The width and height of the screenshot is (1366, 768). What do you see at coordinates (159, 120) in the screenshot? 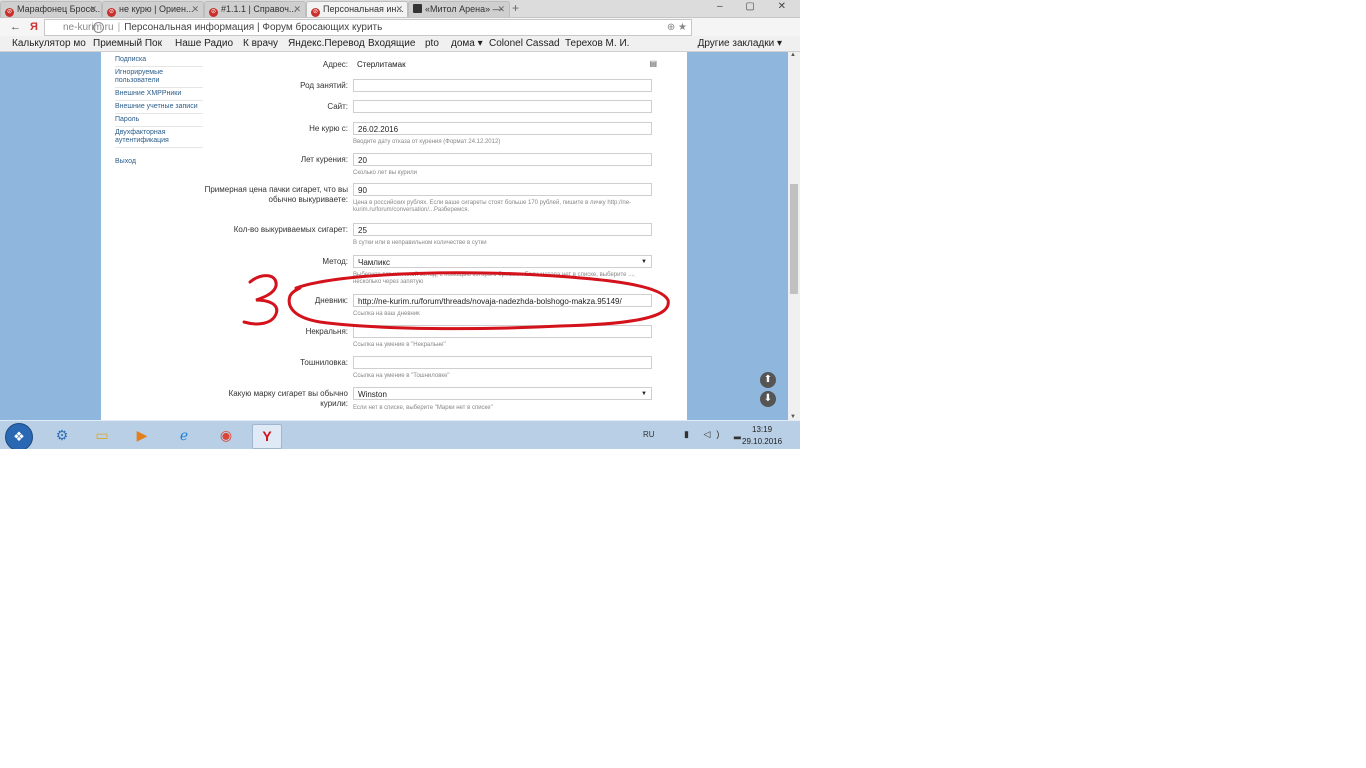
I see `sidebar-item-password: Пароль` at bounding box center [159, 120].